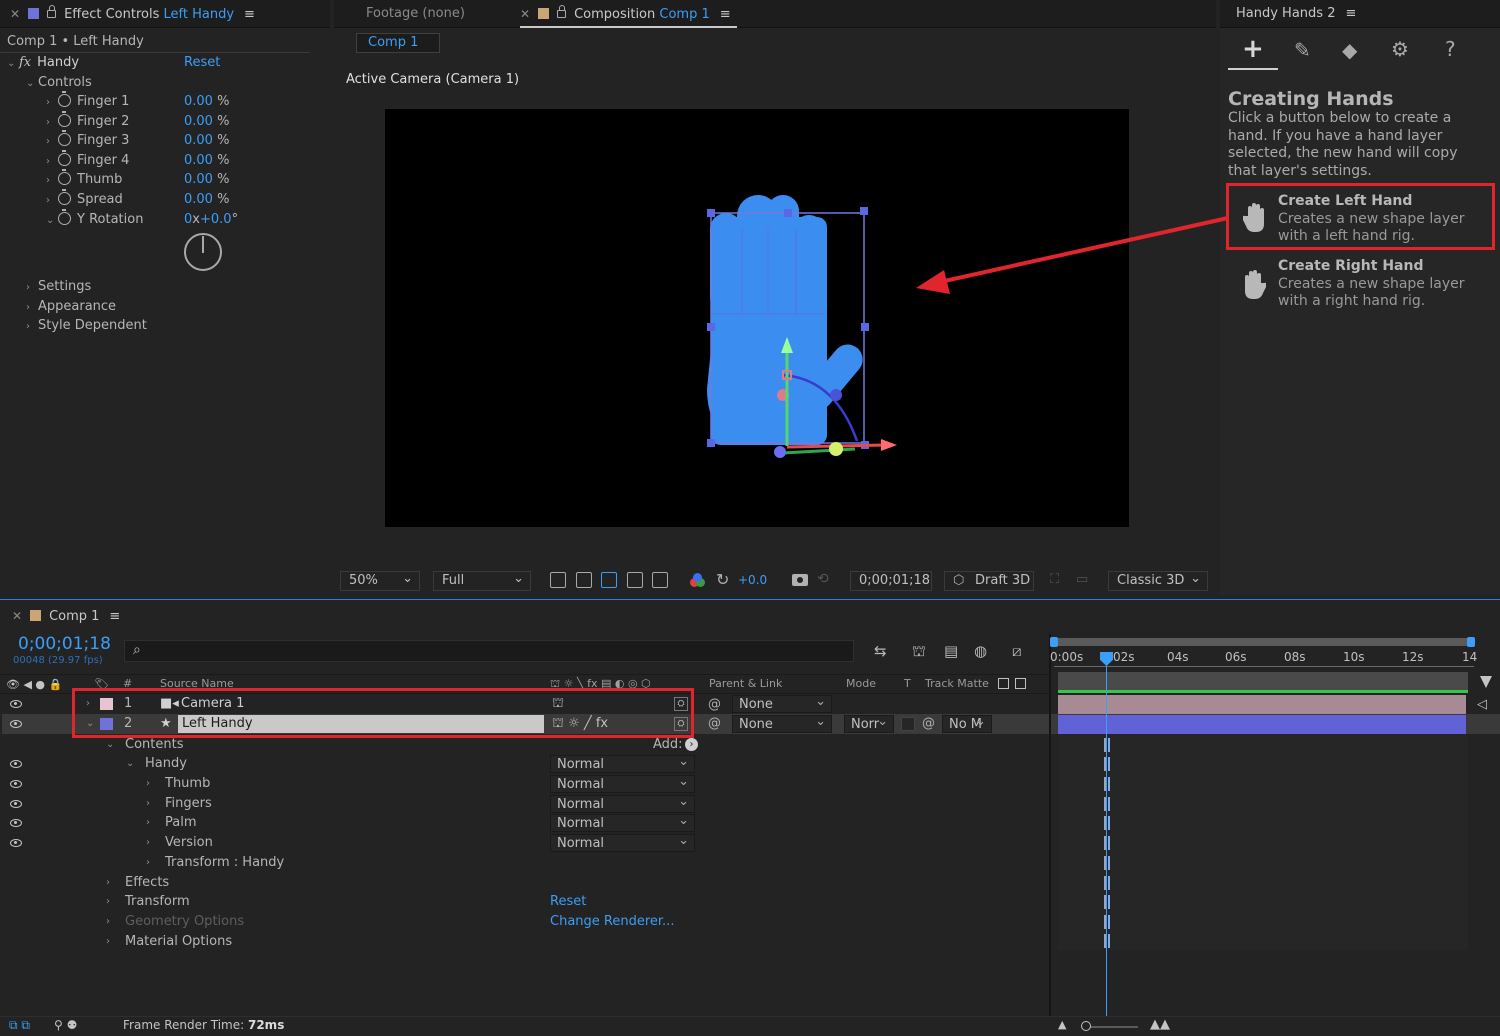 The height and width of the screenshot is (1036, 1500). I want to click on add-menu-icon: ›, so click(691, 744).